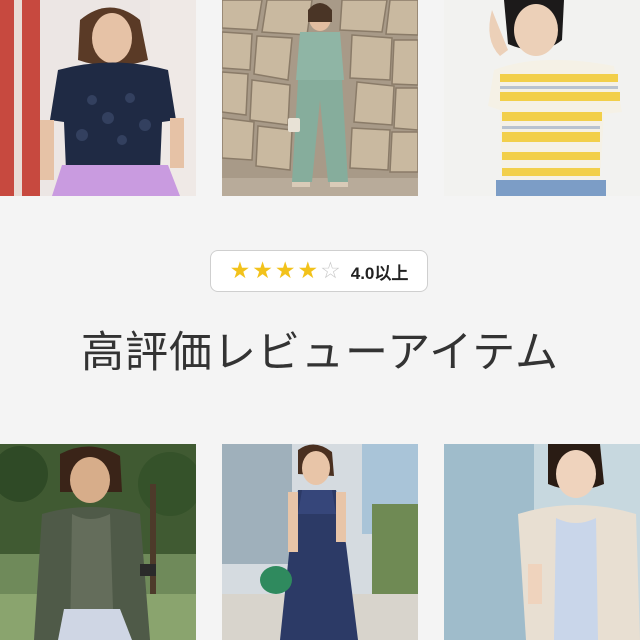 The image size is (640, 640). What do you see at coordinates (98, 98) in the screenshot?
I see `product-photo-lace-blouse` at bounding box center [98, 98].